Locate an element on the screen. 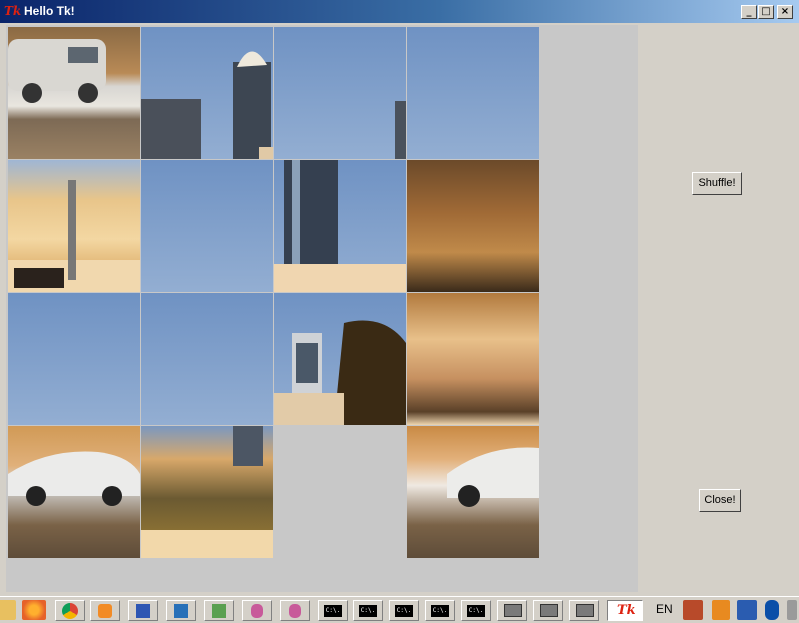 This screenshot has height=623, width=799. tk-icon: Tk is located at coordinates (626, 610).